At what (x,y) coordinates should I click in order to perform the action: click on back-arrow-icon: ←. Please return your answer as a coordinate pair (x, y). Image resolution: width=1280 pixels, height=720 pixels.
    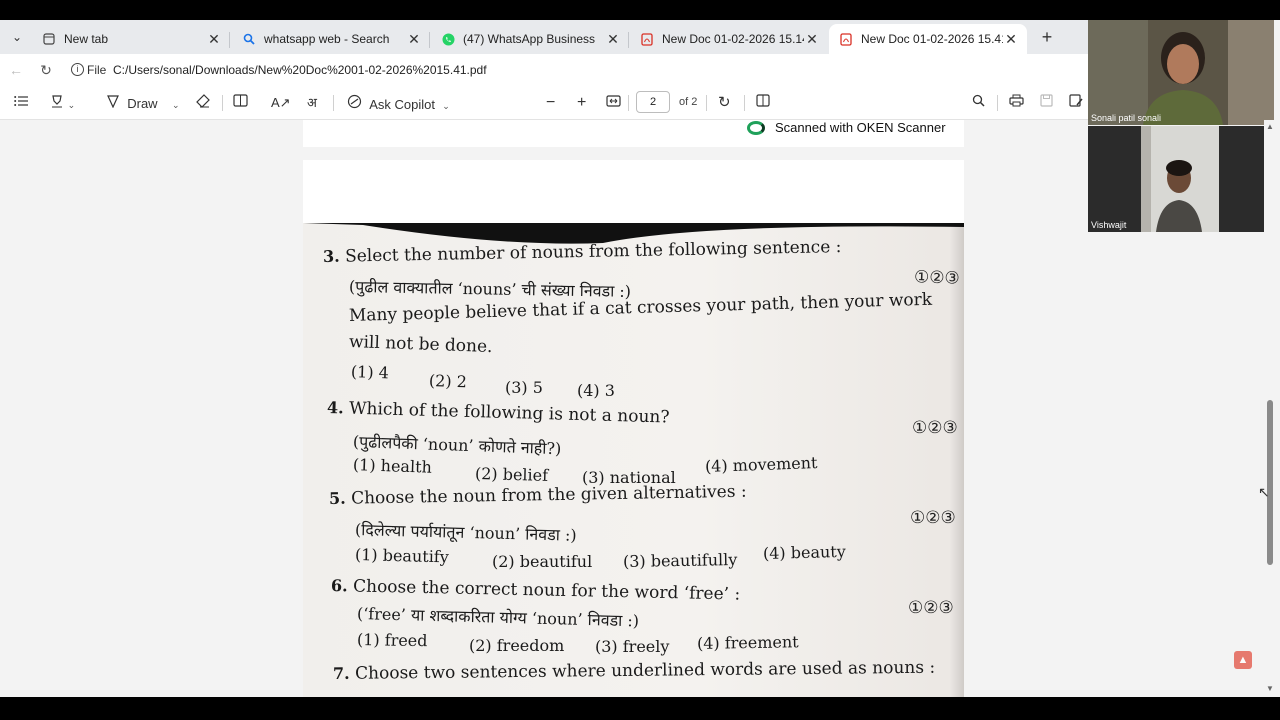
    Looking at the image, I should click on (16, 70).